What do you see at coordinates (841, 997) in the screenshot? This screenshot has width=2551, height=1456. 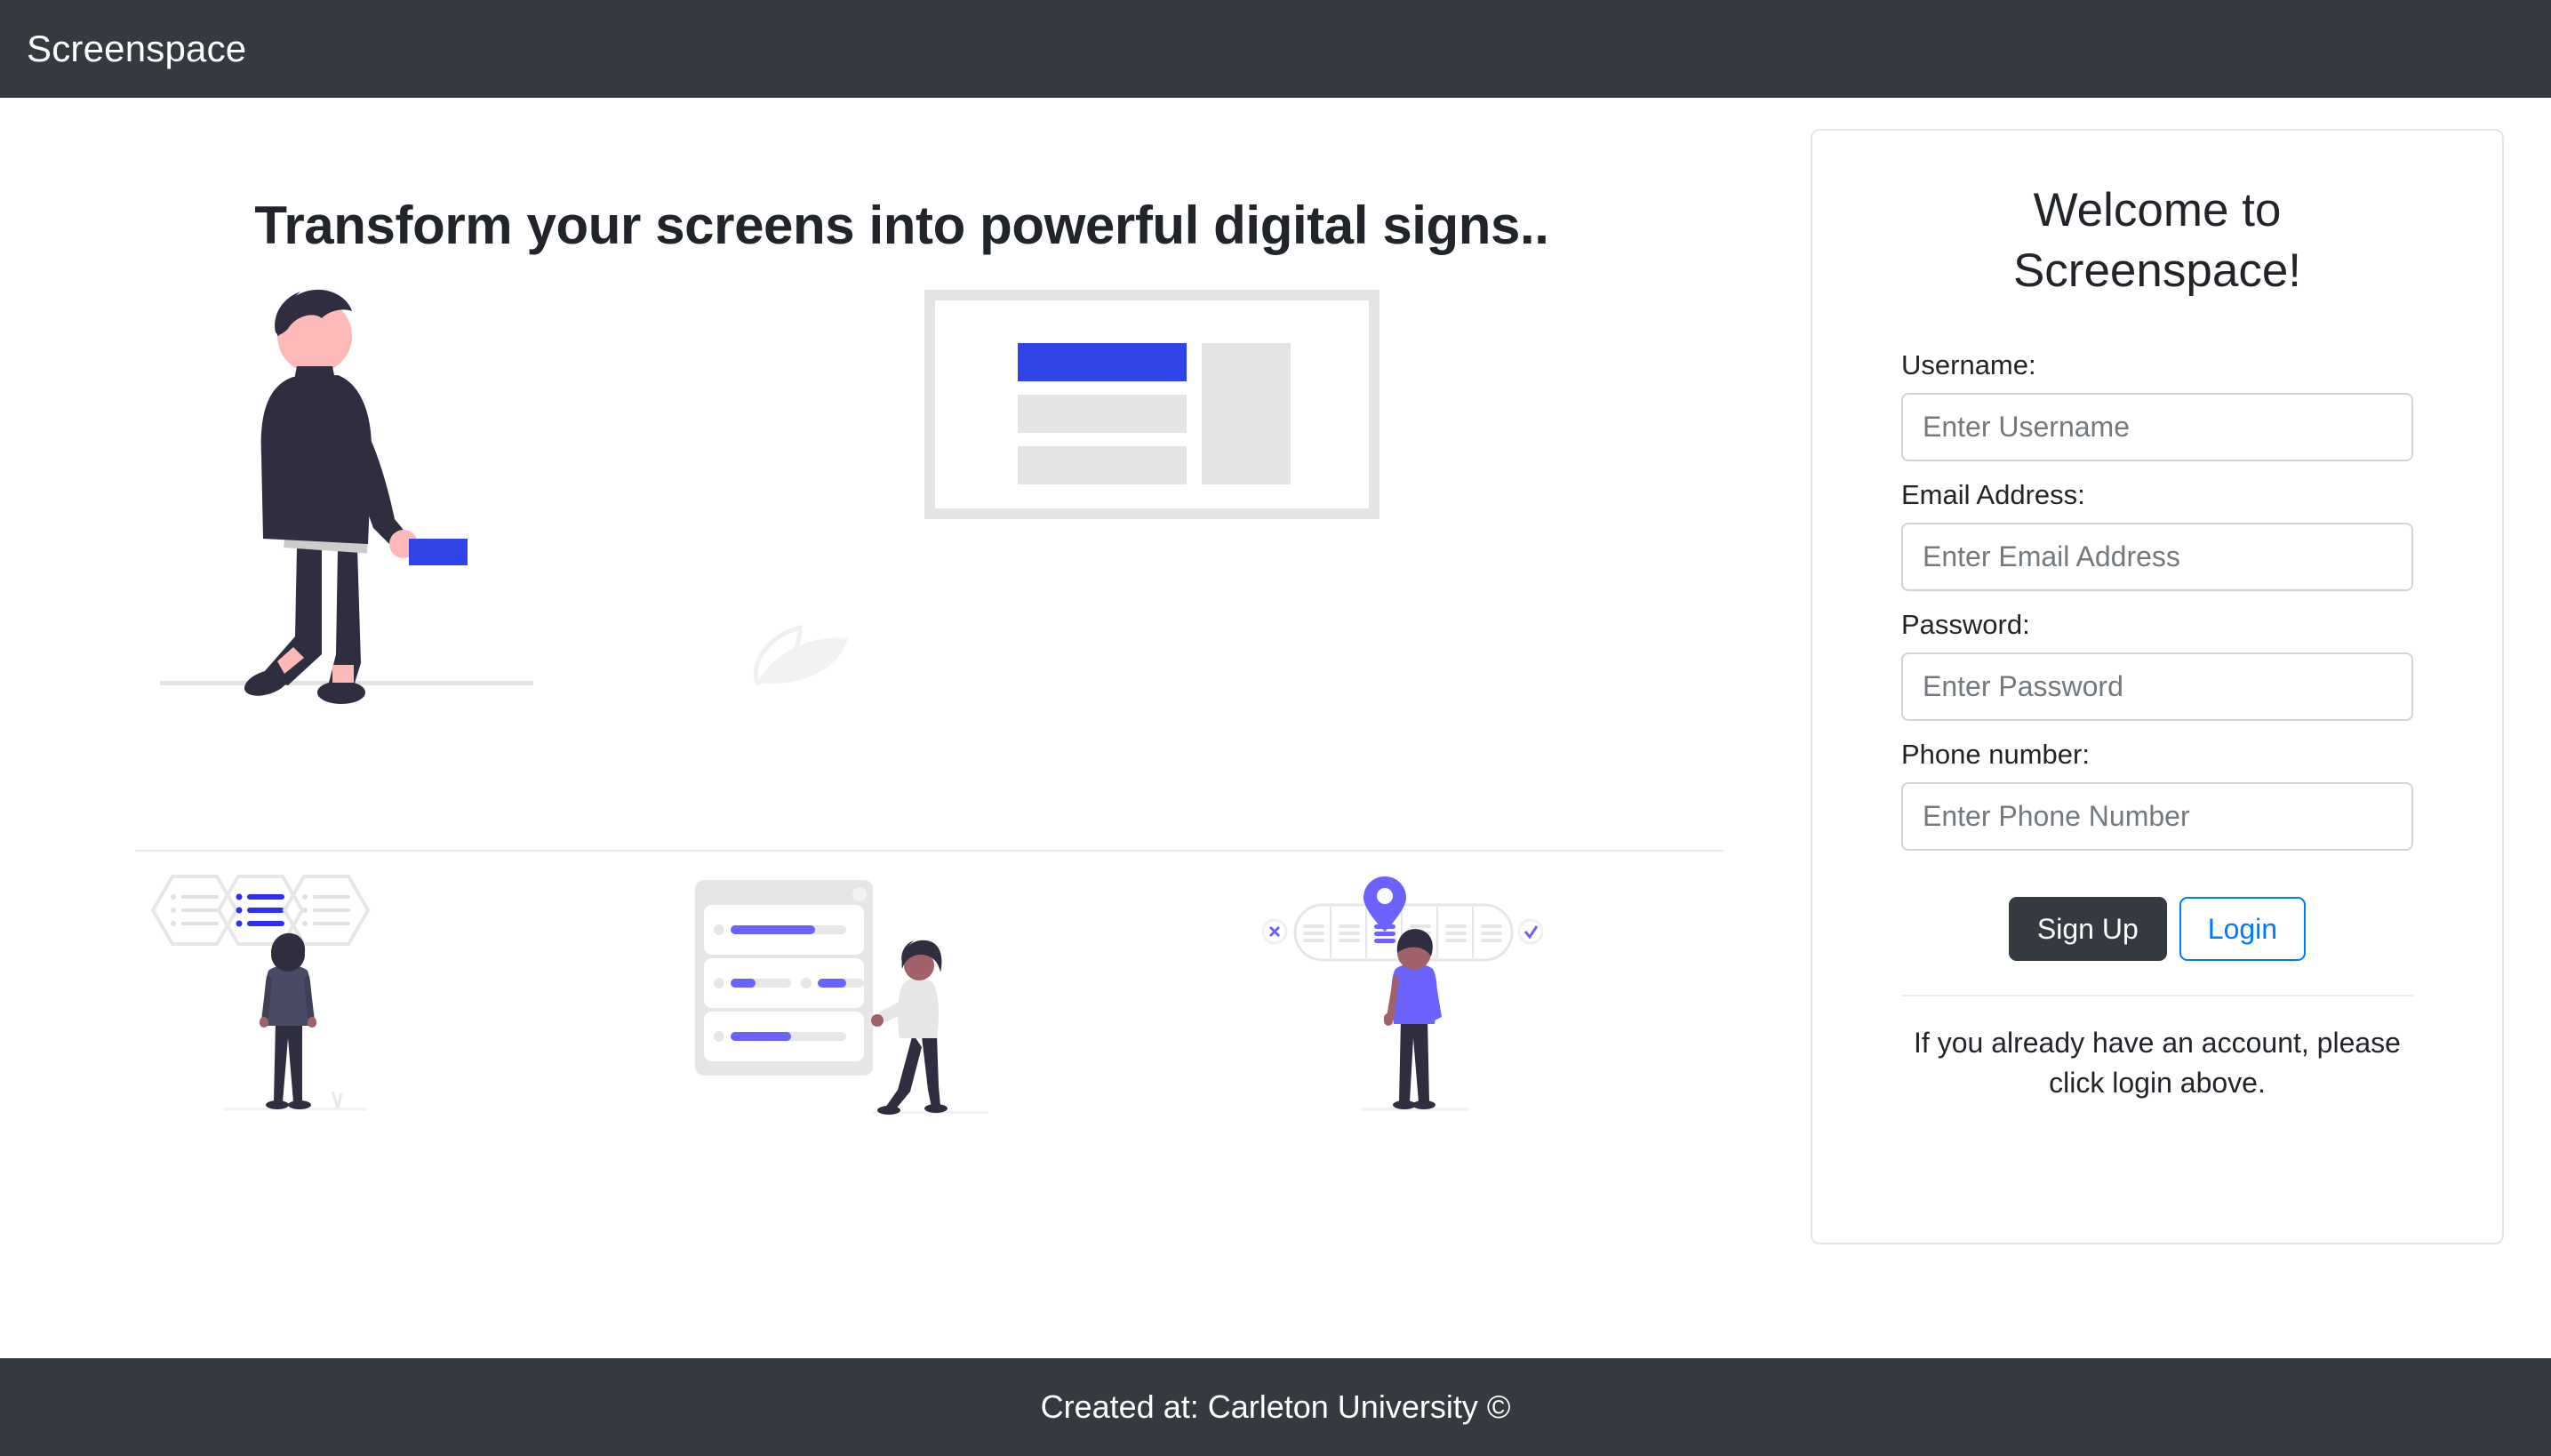 I see `playlist-progress-illustration` at bounding box center [841, 997].